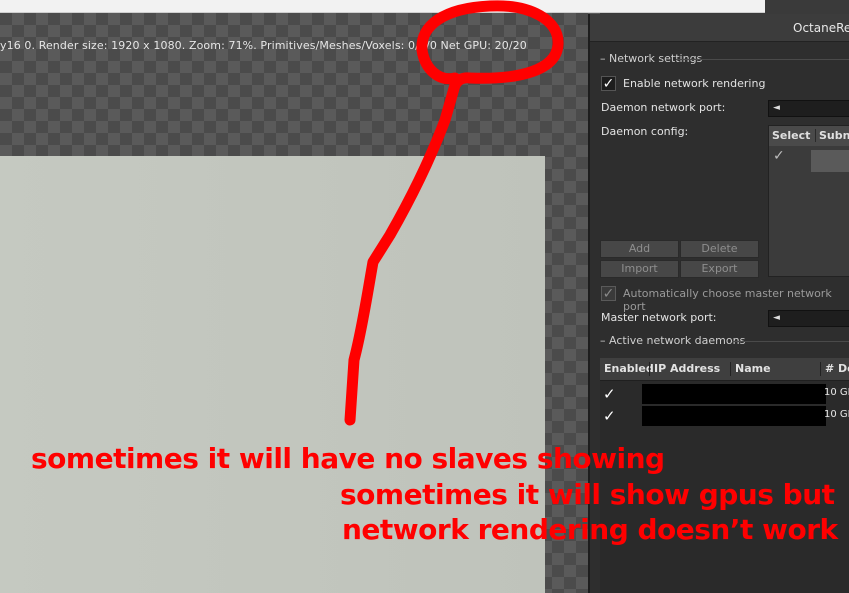 Image resolution: width=849 pixels, height=593 pixels. What do you see at coordinates (830, 161) in the screenshot?
I see `subnet-cell` at bounding box center [830, 161].